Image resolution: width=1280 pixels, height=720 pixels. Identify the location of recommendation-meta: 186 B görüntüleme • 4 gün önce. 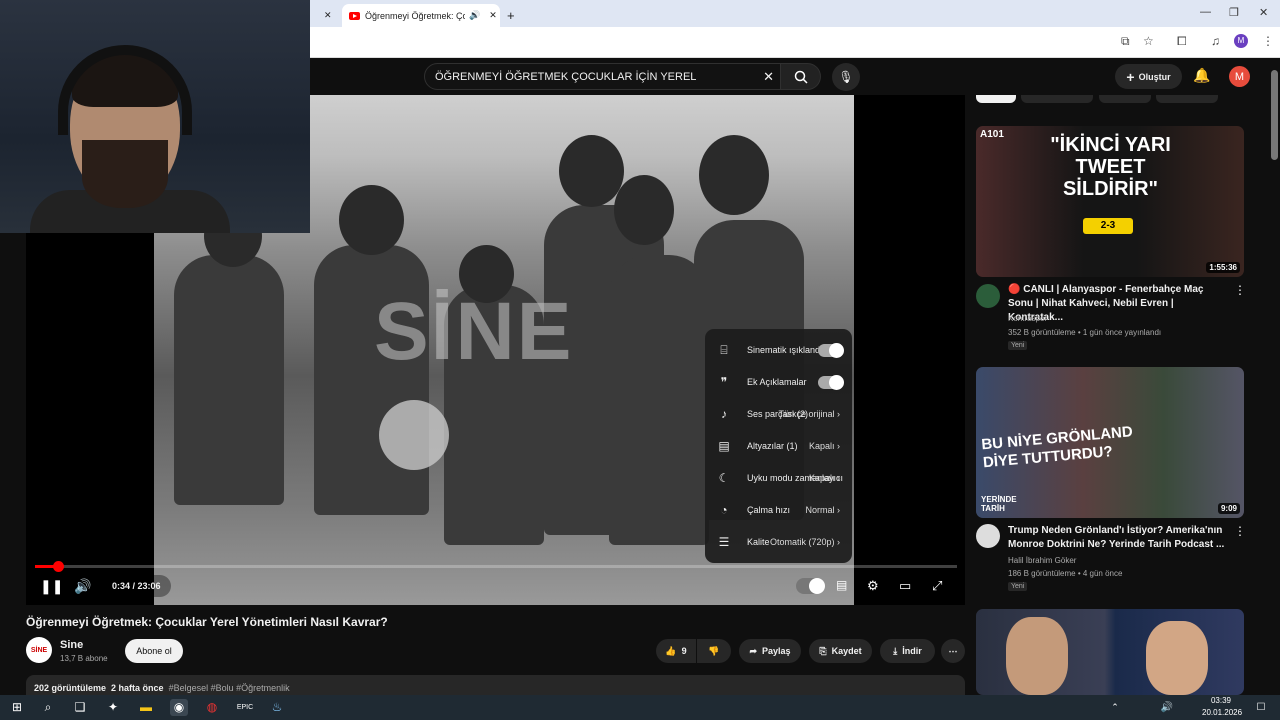
(1065, 573).